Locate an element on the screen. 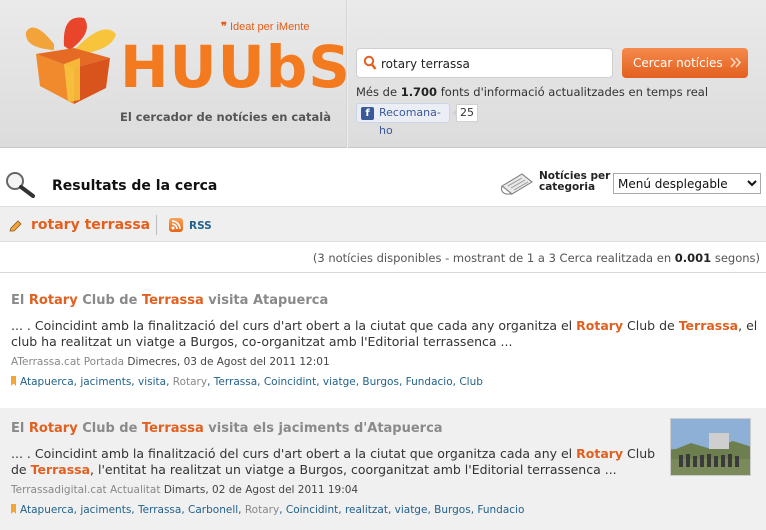 The height and width of the screenshot is (530, 766). title-part: visita Atapuerca is located at coordinates (266, 300).